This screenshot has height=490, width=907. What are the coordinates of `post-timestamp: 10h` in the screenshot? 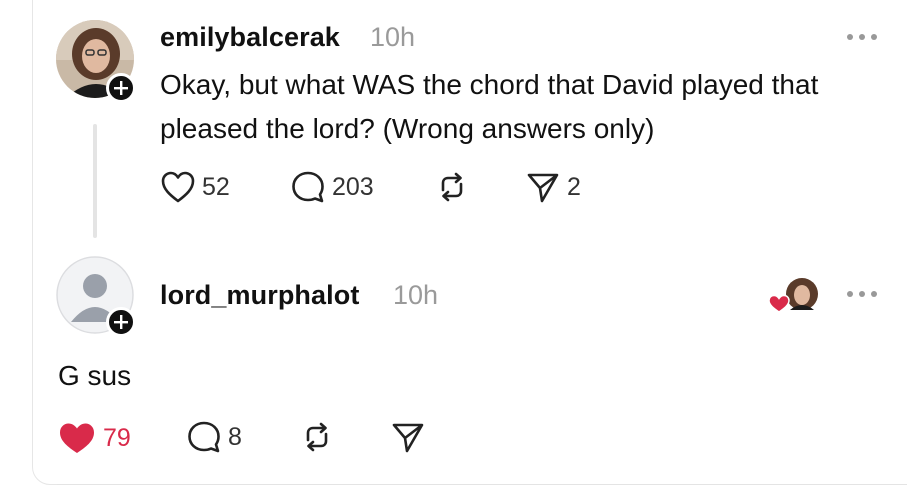 It's located at (393, 37).